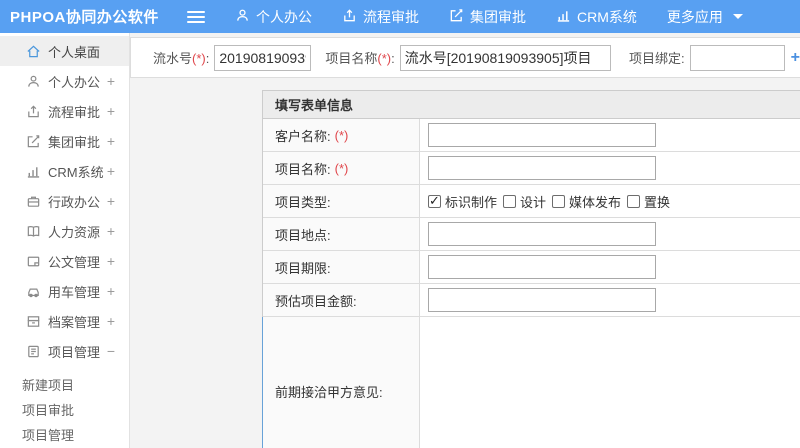 This screenshot has width=800, height=448. Describe the element at coordinates (341, 234) in the screenshot. I see `field-label: 项目地点:` at that location.